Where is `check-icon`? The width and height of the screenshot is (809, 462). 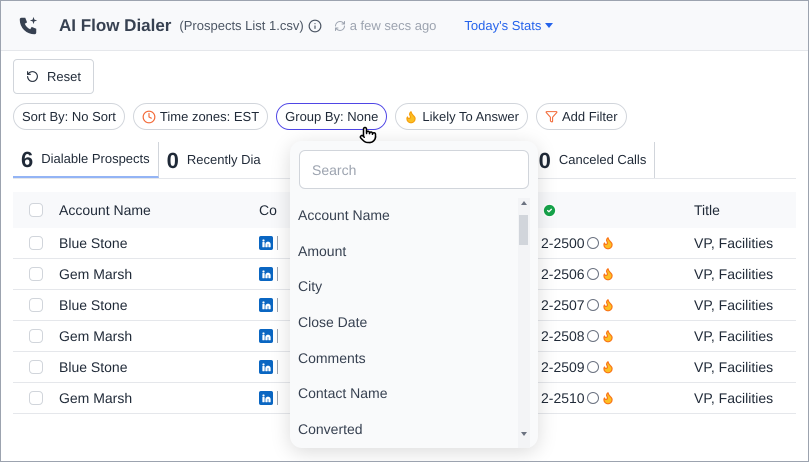
check-icon is located at coordinates (549, 210).